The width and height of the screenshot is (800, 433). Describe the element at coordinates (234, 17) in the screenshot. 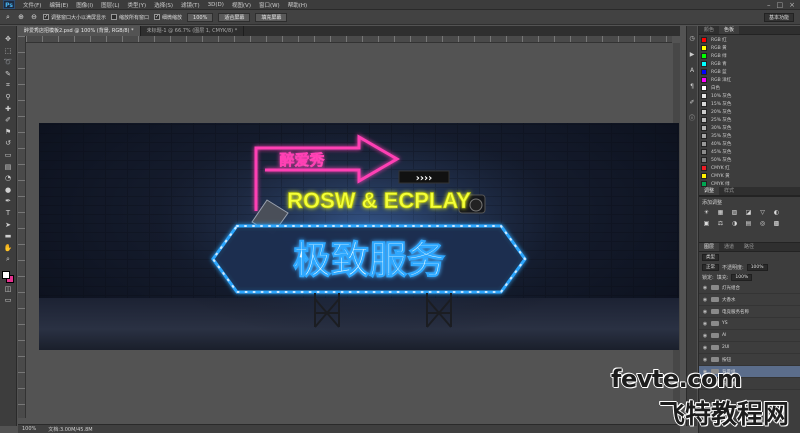

I see `fit-screen-button: 适合屏幕` at that location.